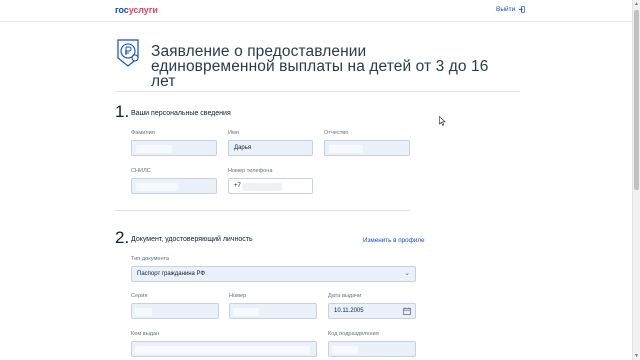 The image size is (640, 360). I want to click on section-divider, so click(262, 210).